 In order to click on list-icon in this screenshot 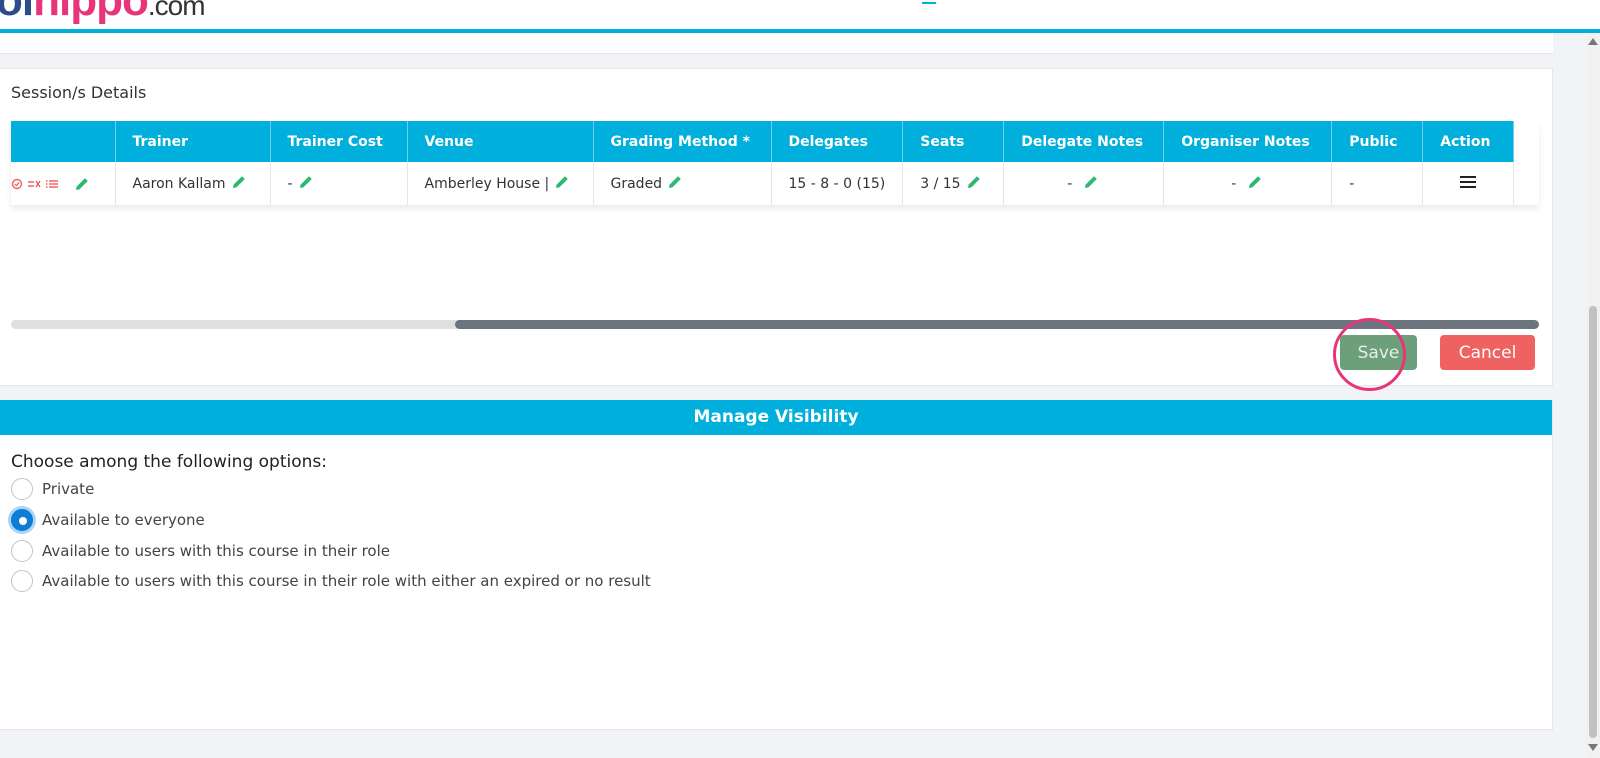, I will do `click(52, 184)`.